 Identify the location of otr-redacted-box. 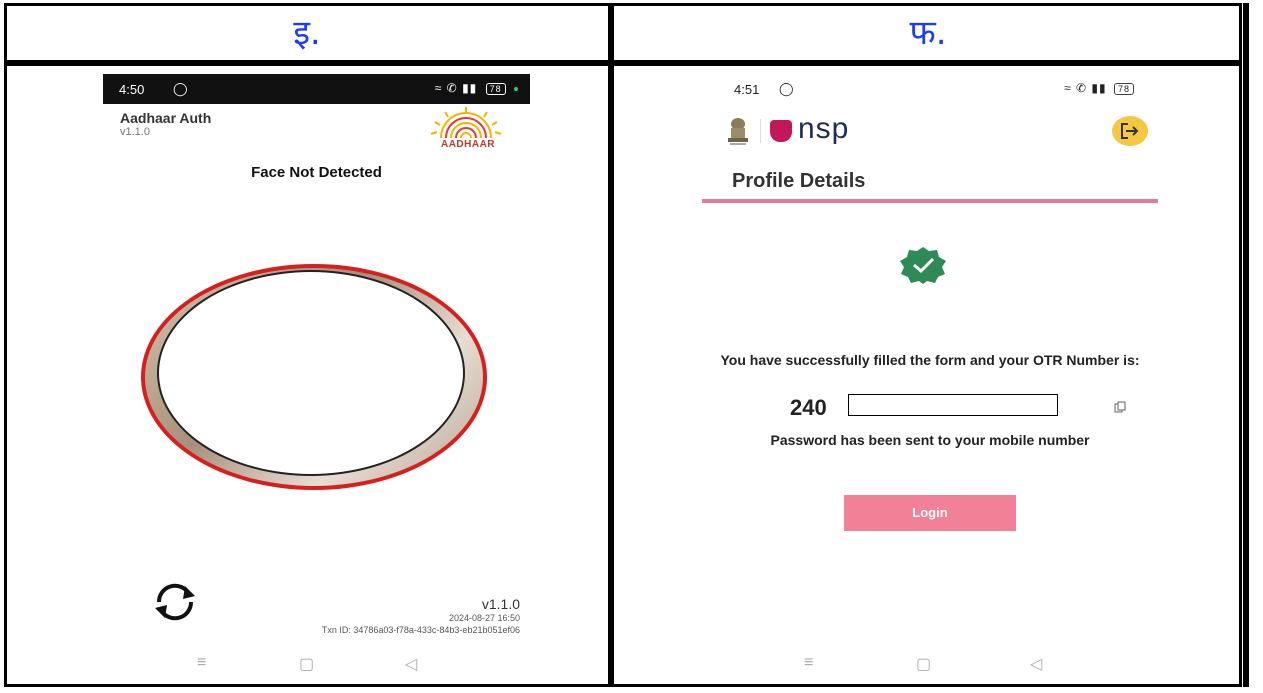
(953, 405).